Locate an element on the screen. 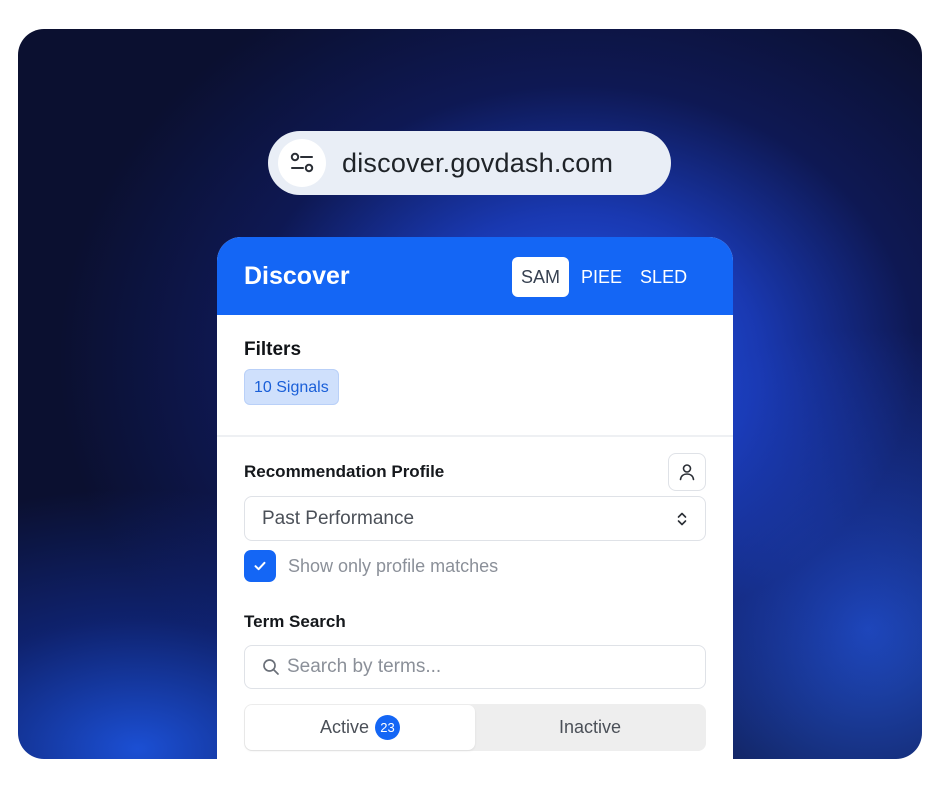 Image resolution: width=940 pixels, height=788 pixels. site-settings-button is located at coordinates (302, 163).